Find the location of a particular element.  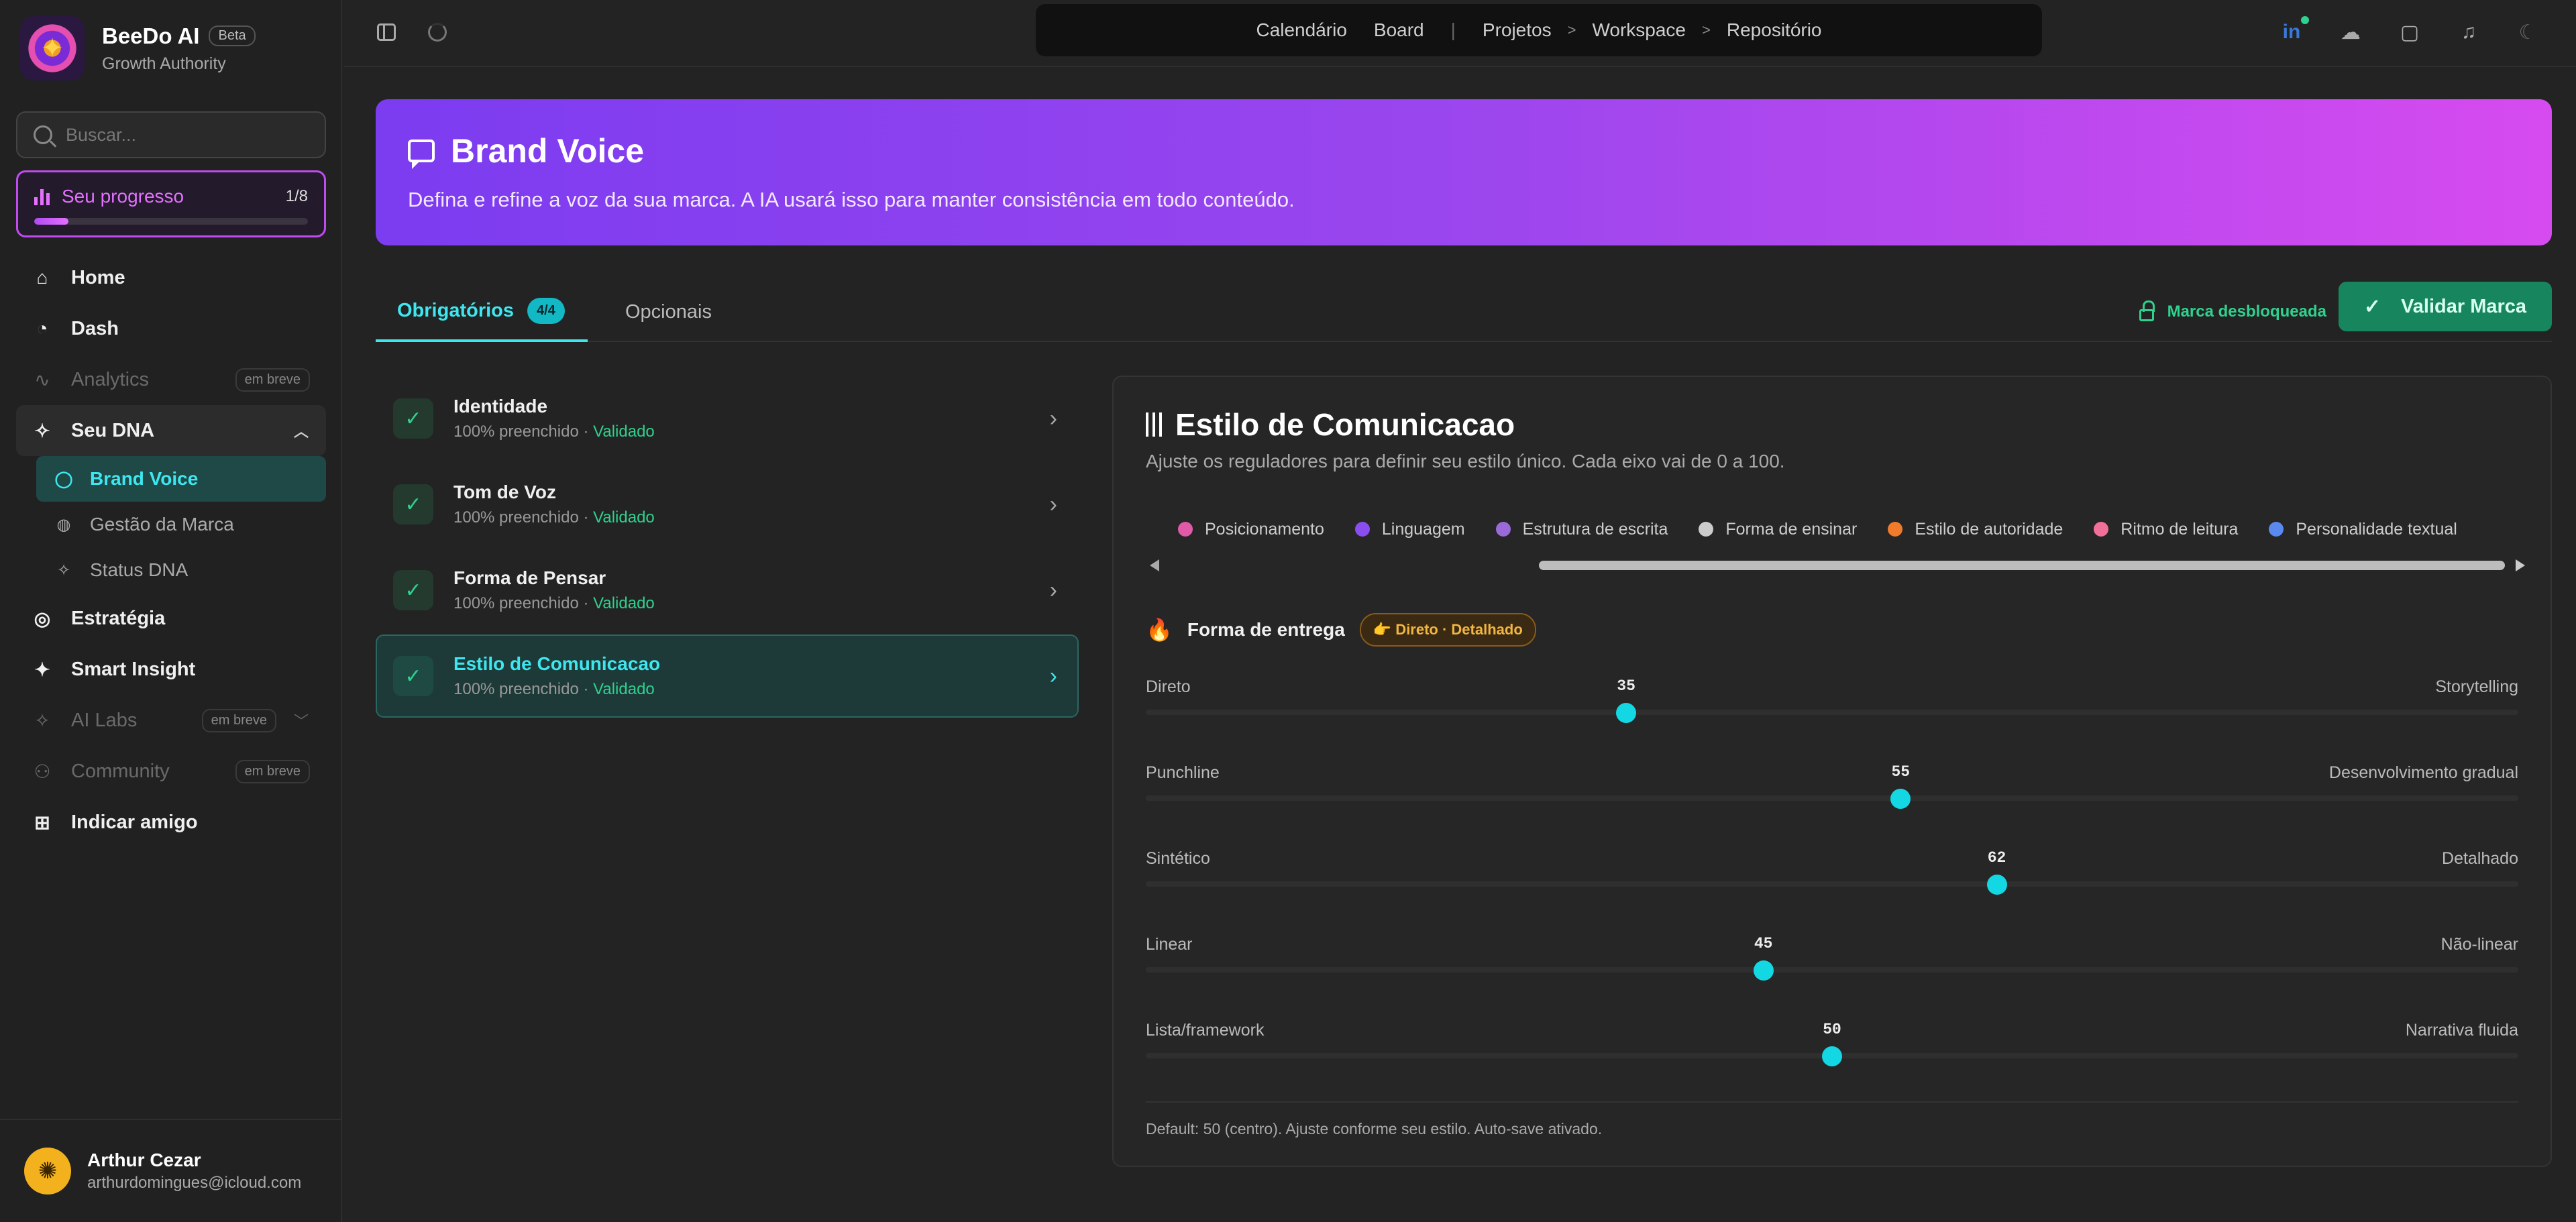

sliders-icon is located at coordinates (1154, 424).